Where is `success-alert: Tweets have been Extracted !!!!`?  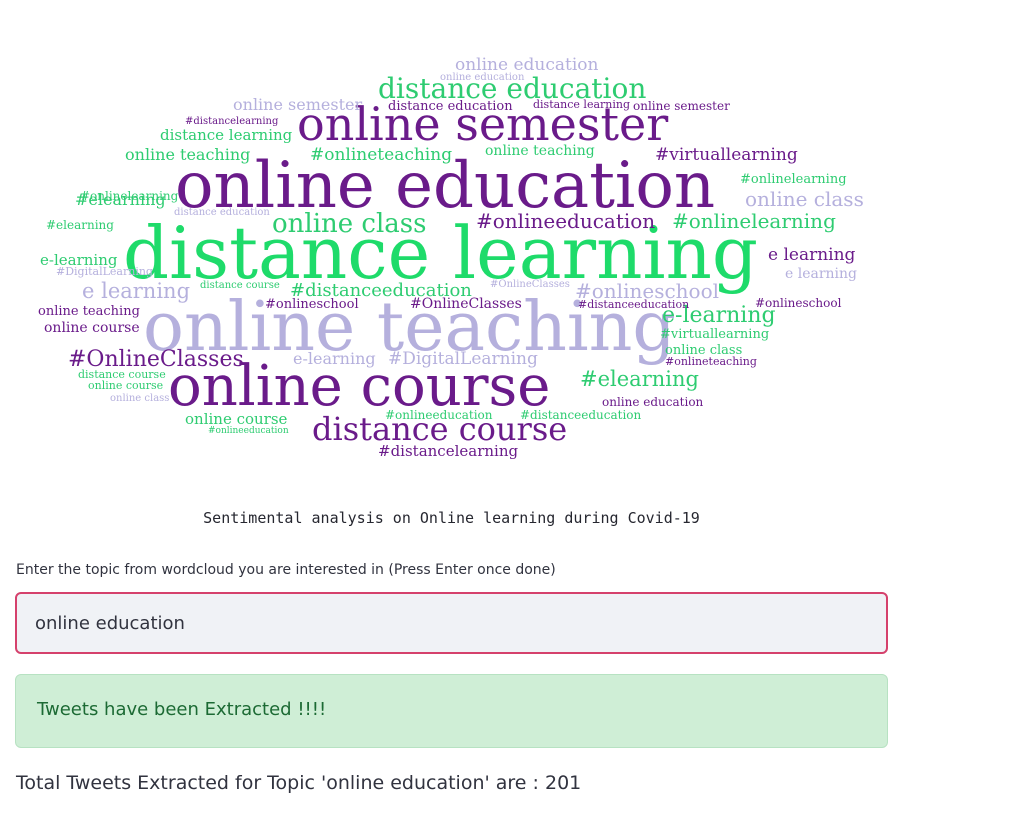
success-alert: Tweets have been Extracted !!!! is located at coordinates (451, 711).